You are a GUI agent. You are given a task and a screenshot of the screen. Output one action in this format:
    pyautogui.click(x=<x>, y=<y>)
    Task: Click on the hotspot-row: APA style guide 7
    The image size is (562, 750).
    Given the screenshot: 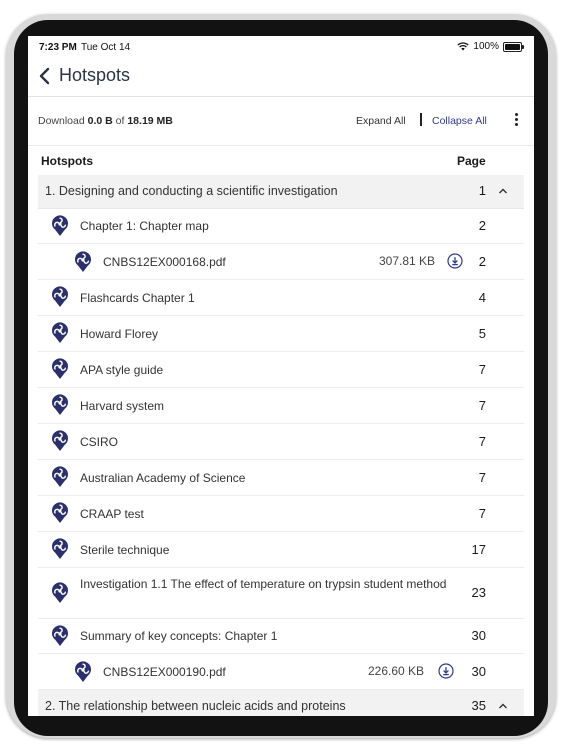 What is the action you would take?
    pyautogui.click(x=281, y=370)
    